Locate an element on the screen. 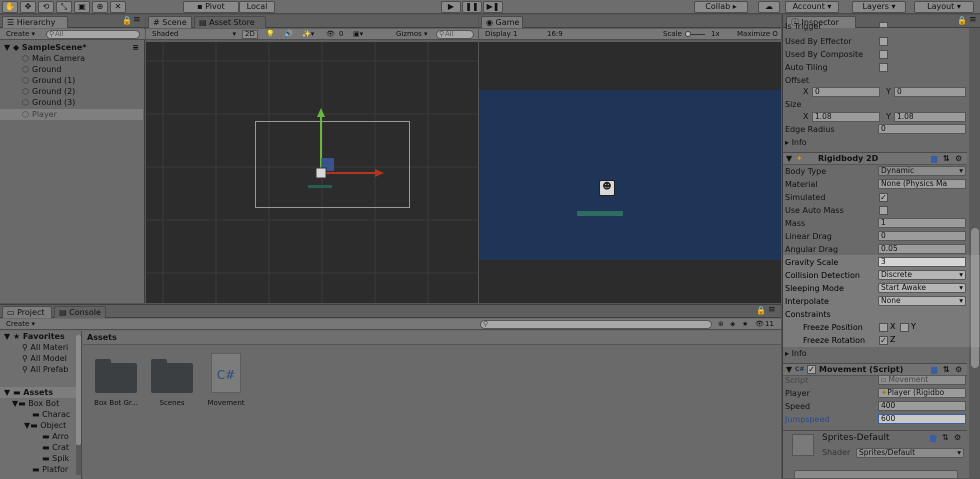  project-create-button: Create ▾ is located at coordinates (20, 324).